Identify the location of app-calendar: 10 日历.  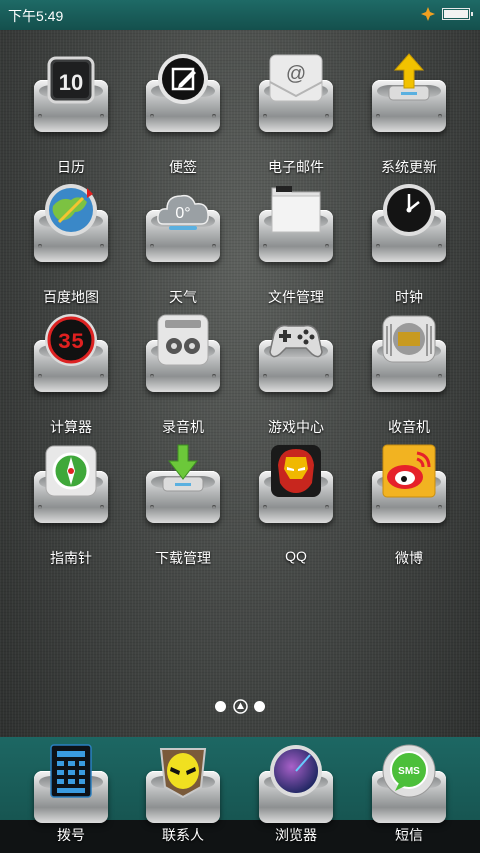
(71, 113).